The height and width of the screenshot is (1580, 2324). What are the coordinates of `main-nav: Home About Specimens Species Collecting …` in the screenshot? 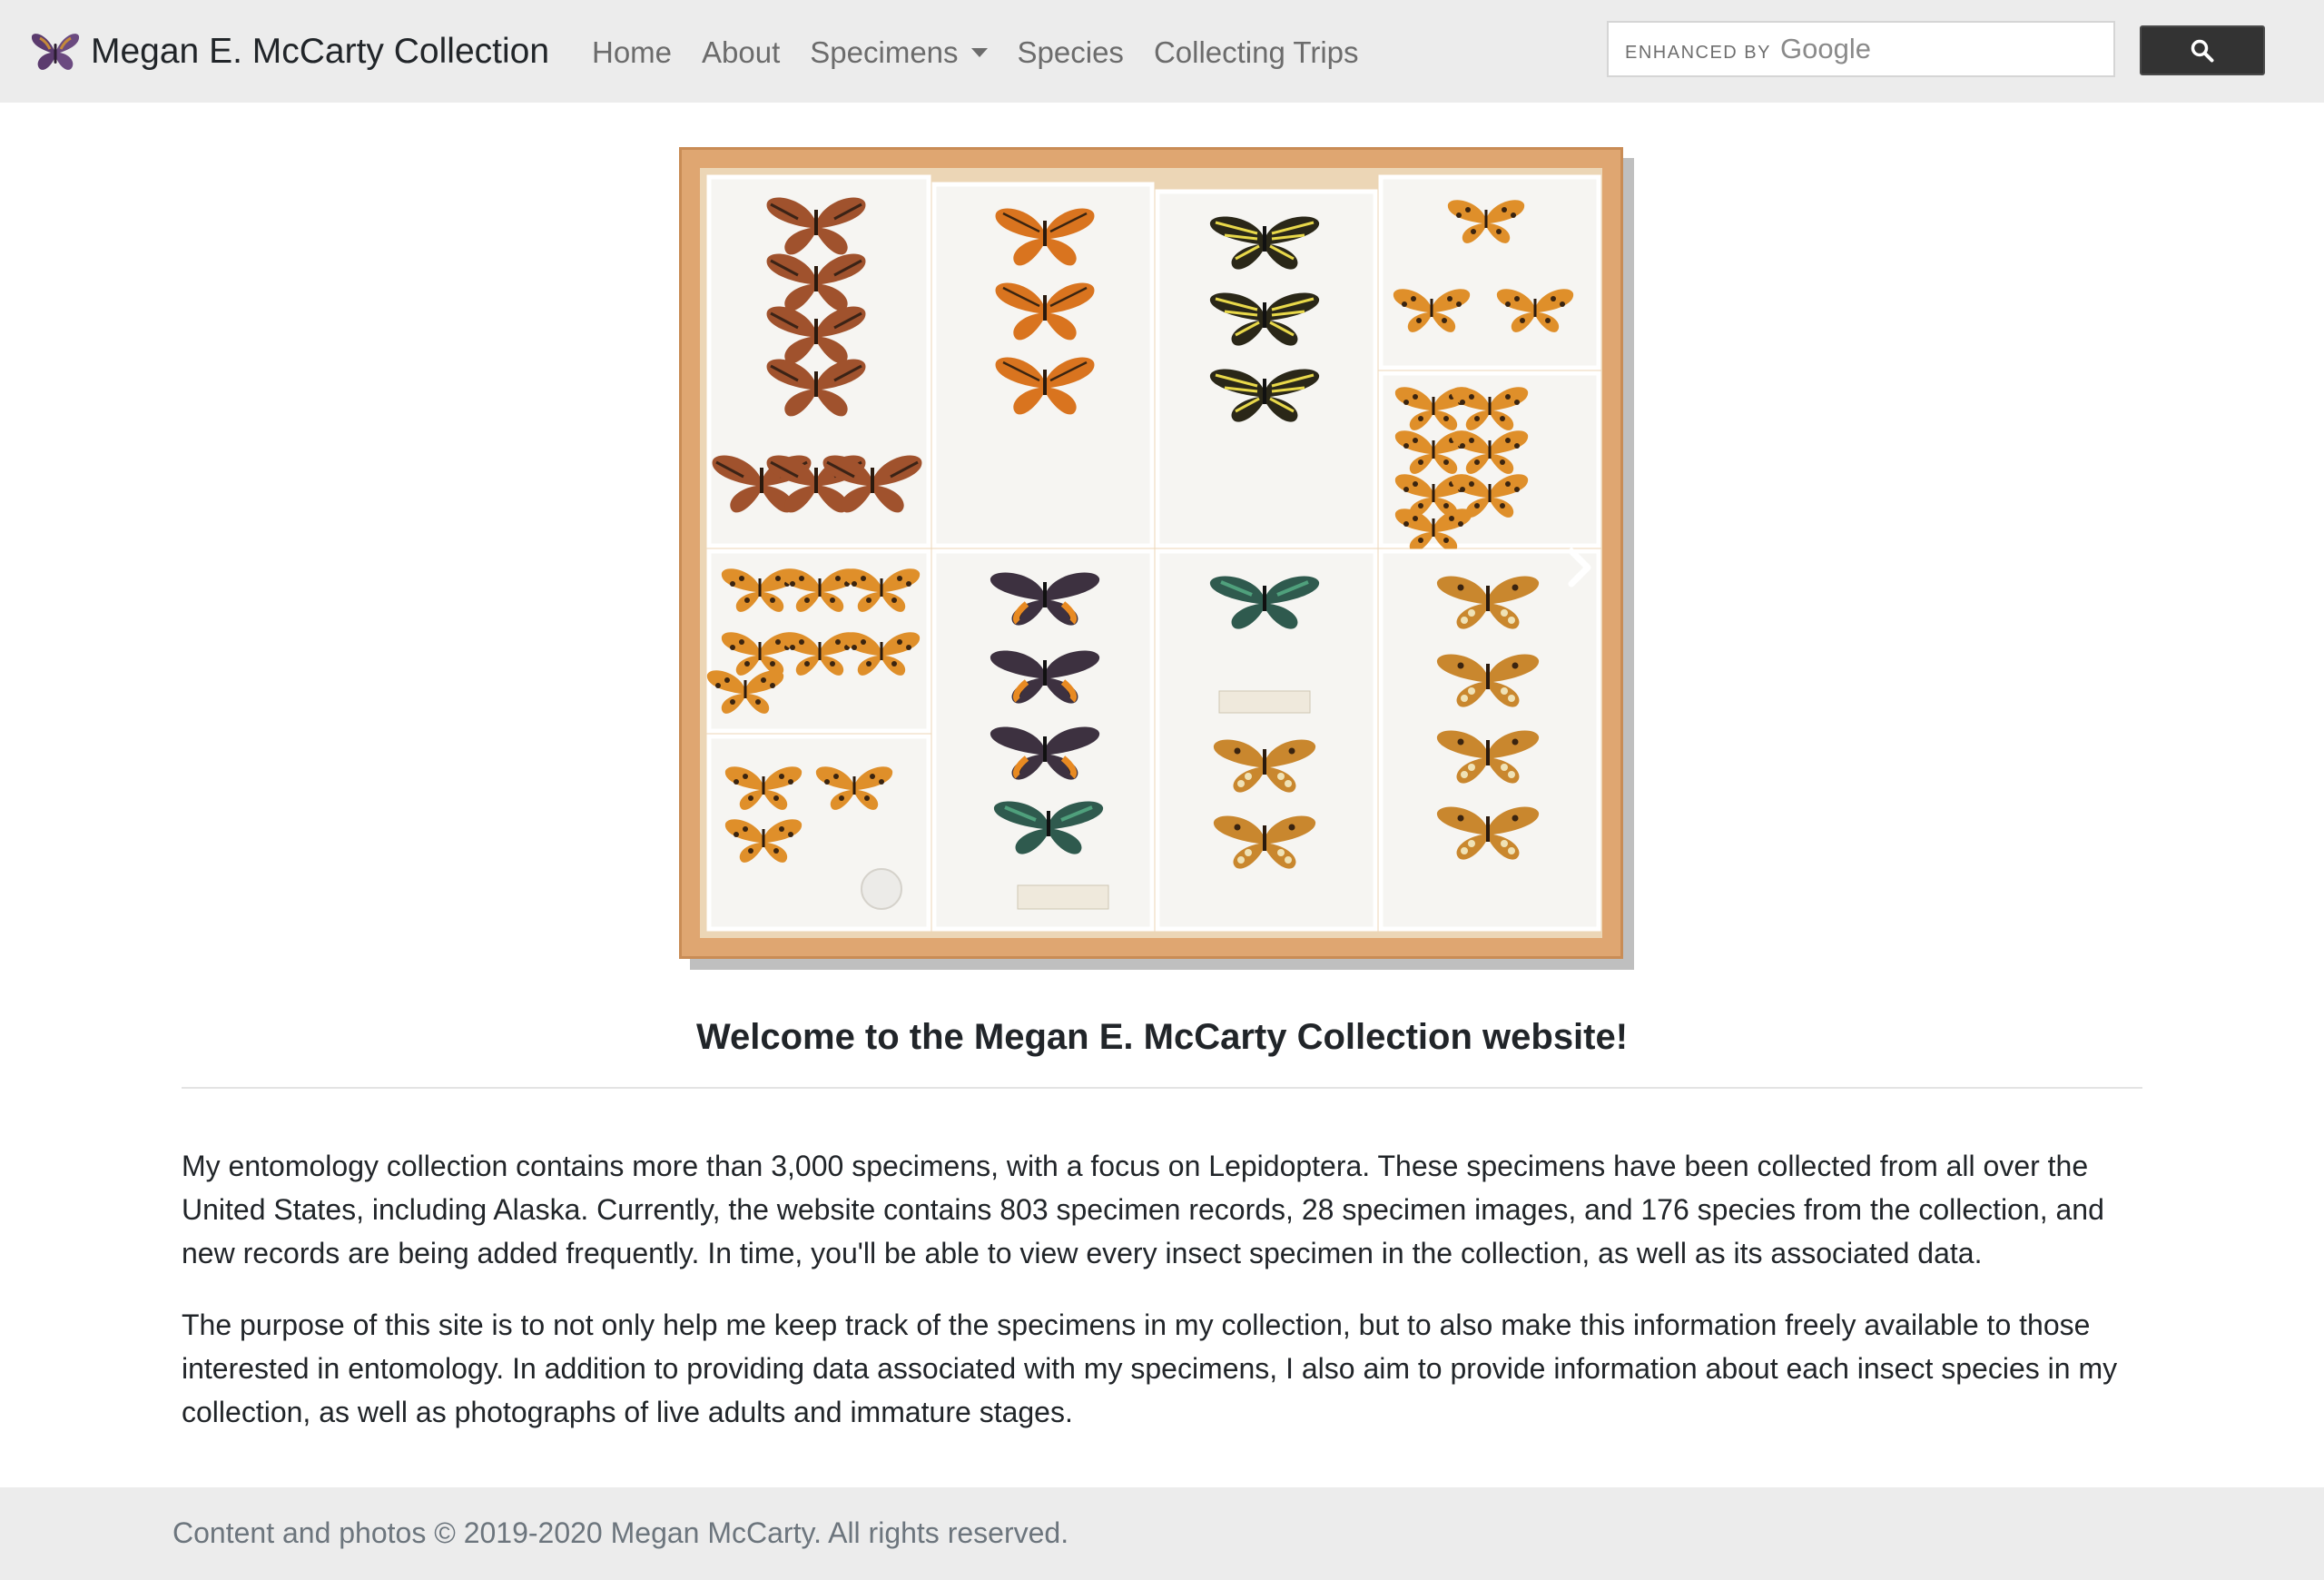 It's located at (990, 53).